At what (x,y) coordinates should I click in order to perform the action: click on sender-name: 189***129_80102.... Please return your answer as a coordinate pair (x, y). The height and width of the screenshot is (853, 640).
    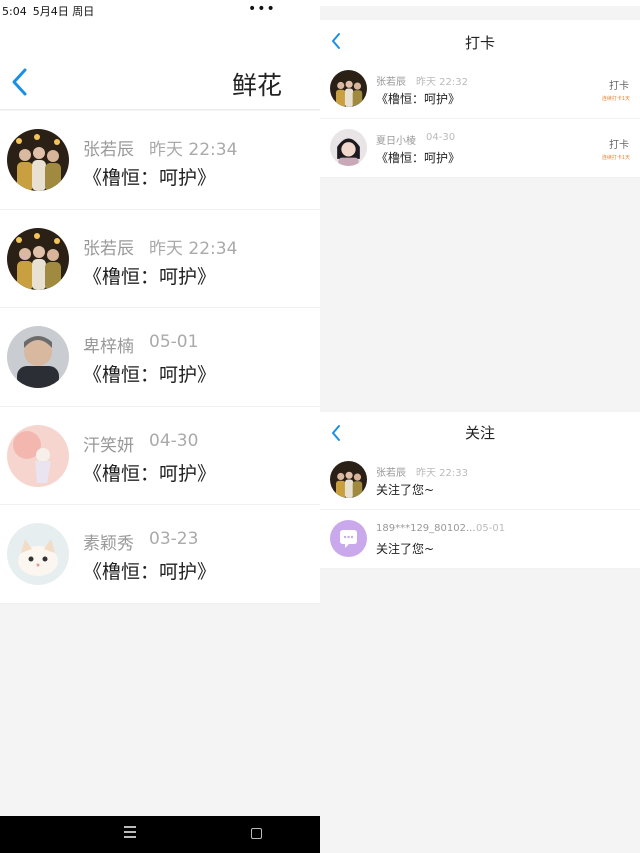
    Looking at the image, I should click on (426, 528).